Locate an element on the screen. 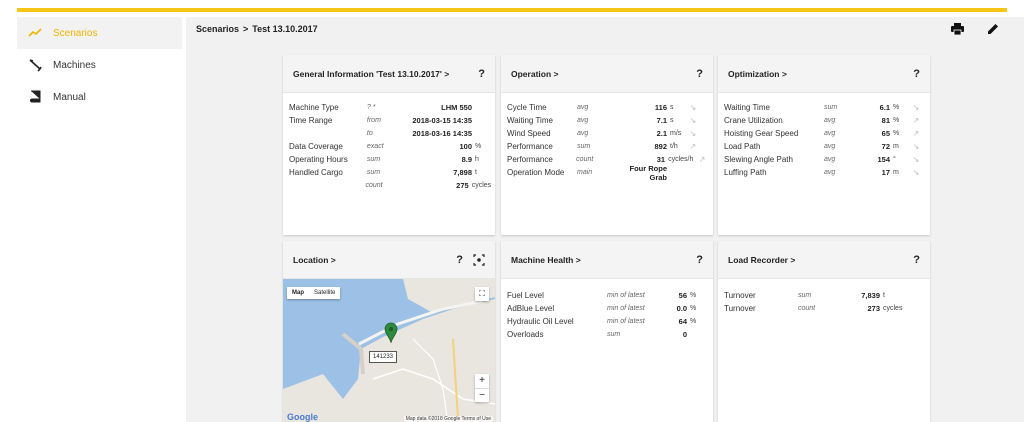 The width and height of the screenshot is (1024, 422). zoom-control: + − is located at coordinates (482, 388).